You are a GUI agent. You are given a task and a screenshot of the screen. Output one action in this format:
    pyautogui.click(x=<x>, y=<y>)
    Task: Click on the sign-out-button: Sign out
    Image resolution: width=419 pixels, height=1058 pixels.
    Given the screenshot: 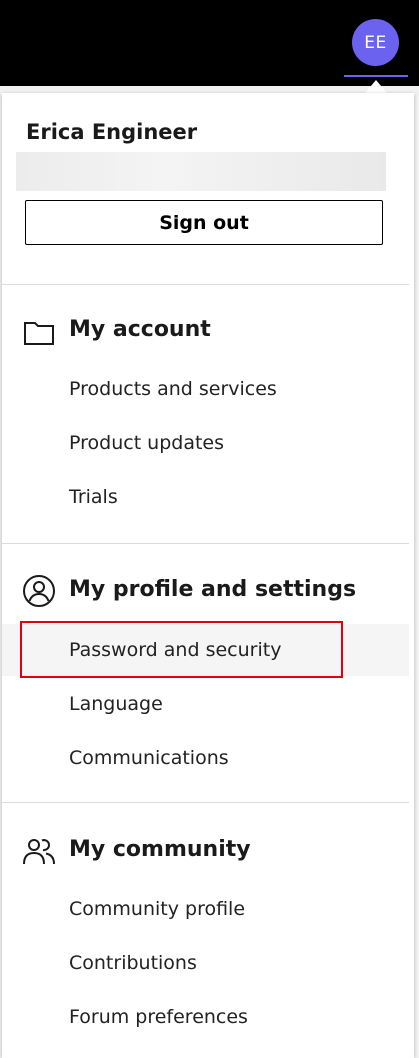 What is the action you would take?
    pyautogui.click(x=204, y=222)
    